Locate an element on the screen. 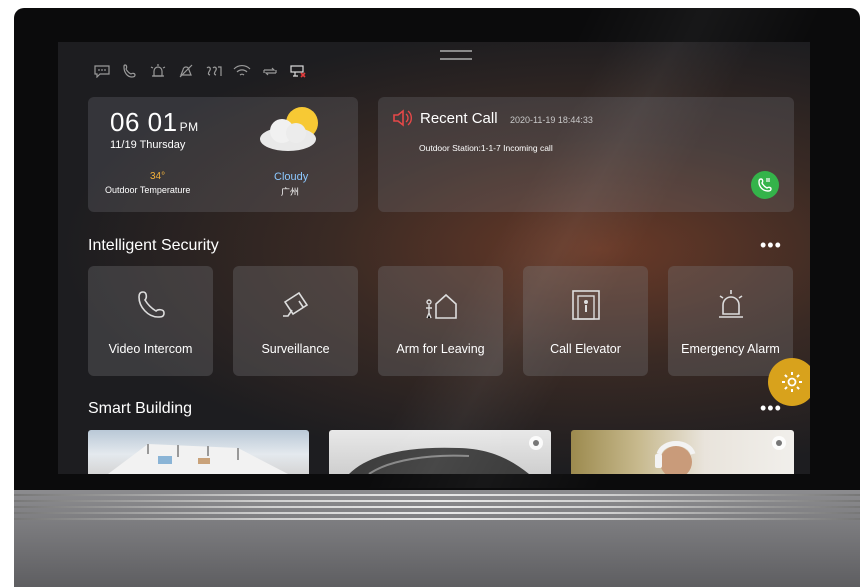 This screenshot has width=860, height=587. message-icon is located at coordinates (102, 71).